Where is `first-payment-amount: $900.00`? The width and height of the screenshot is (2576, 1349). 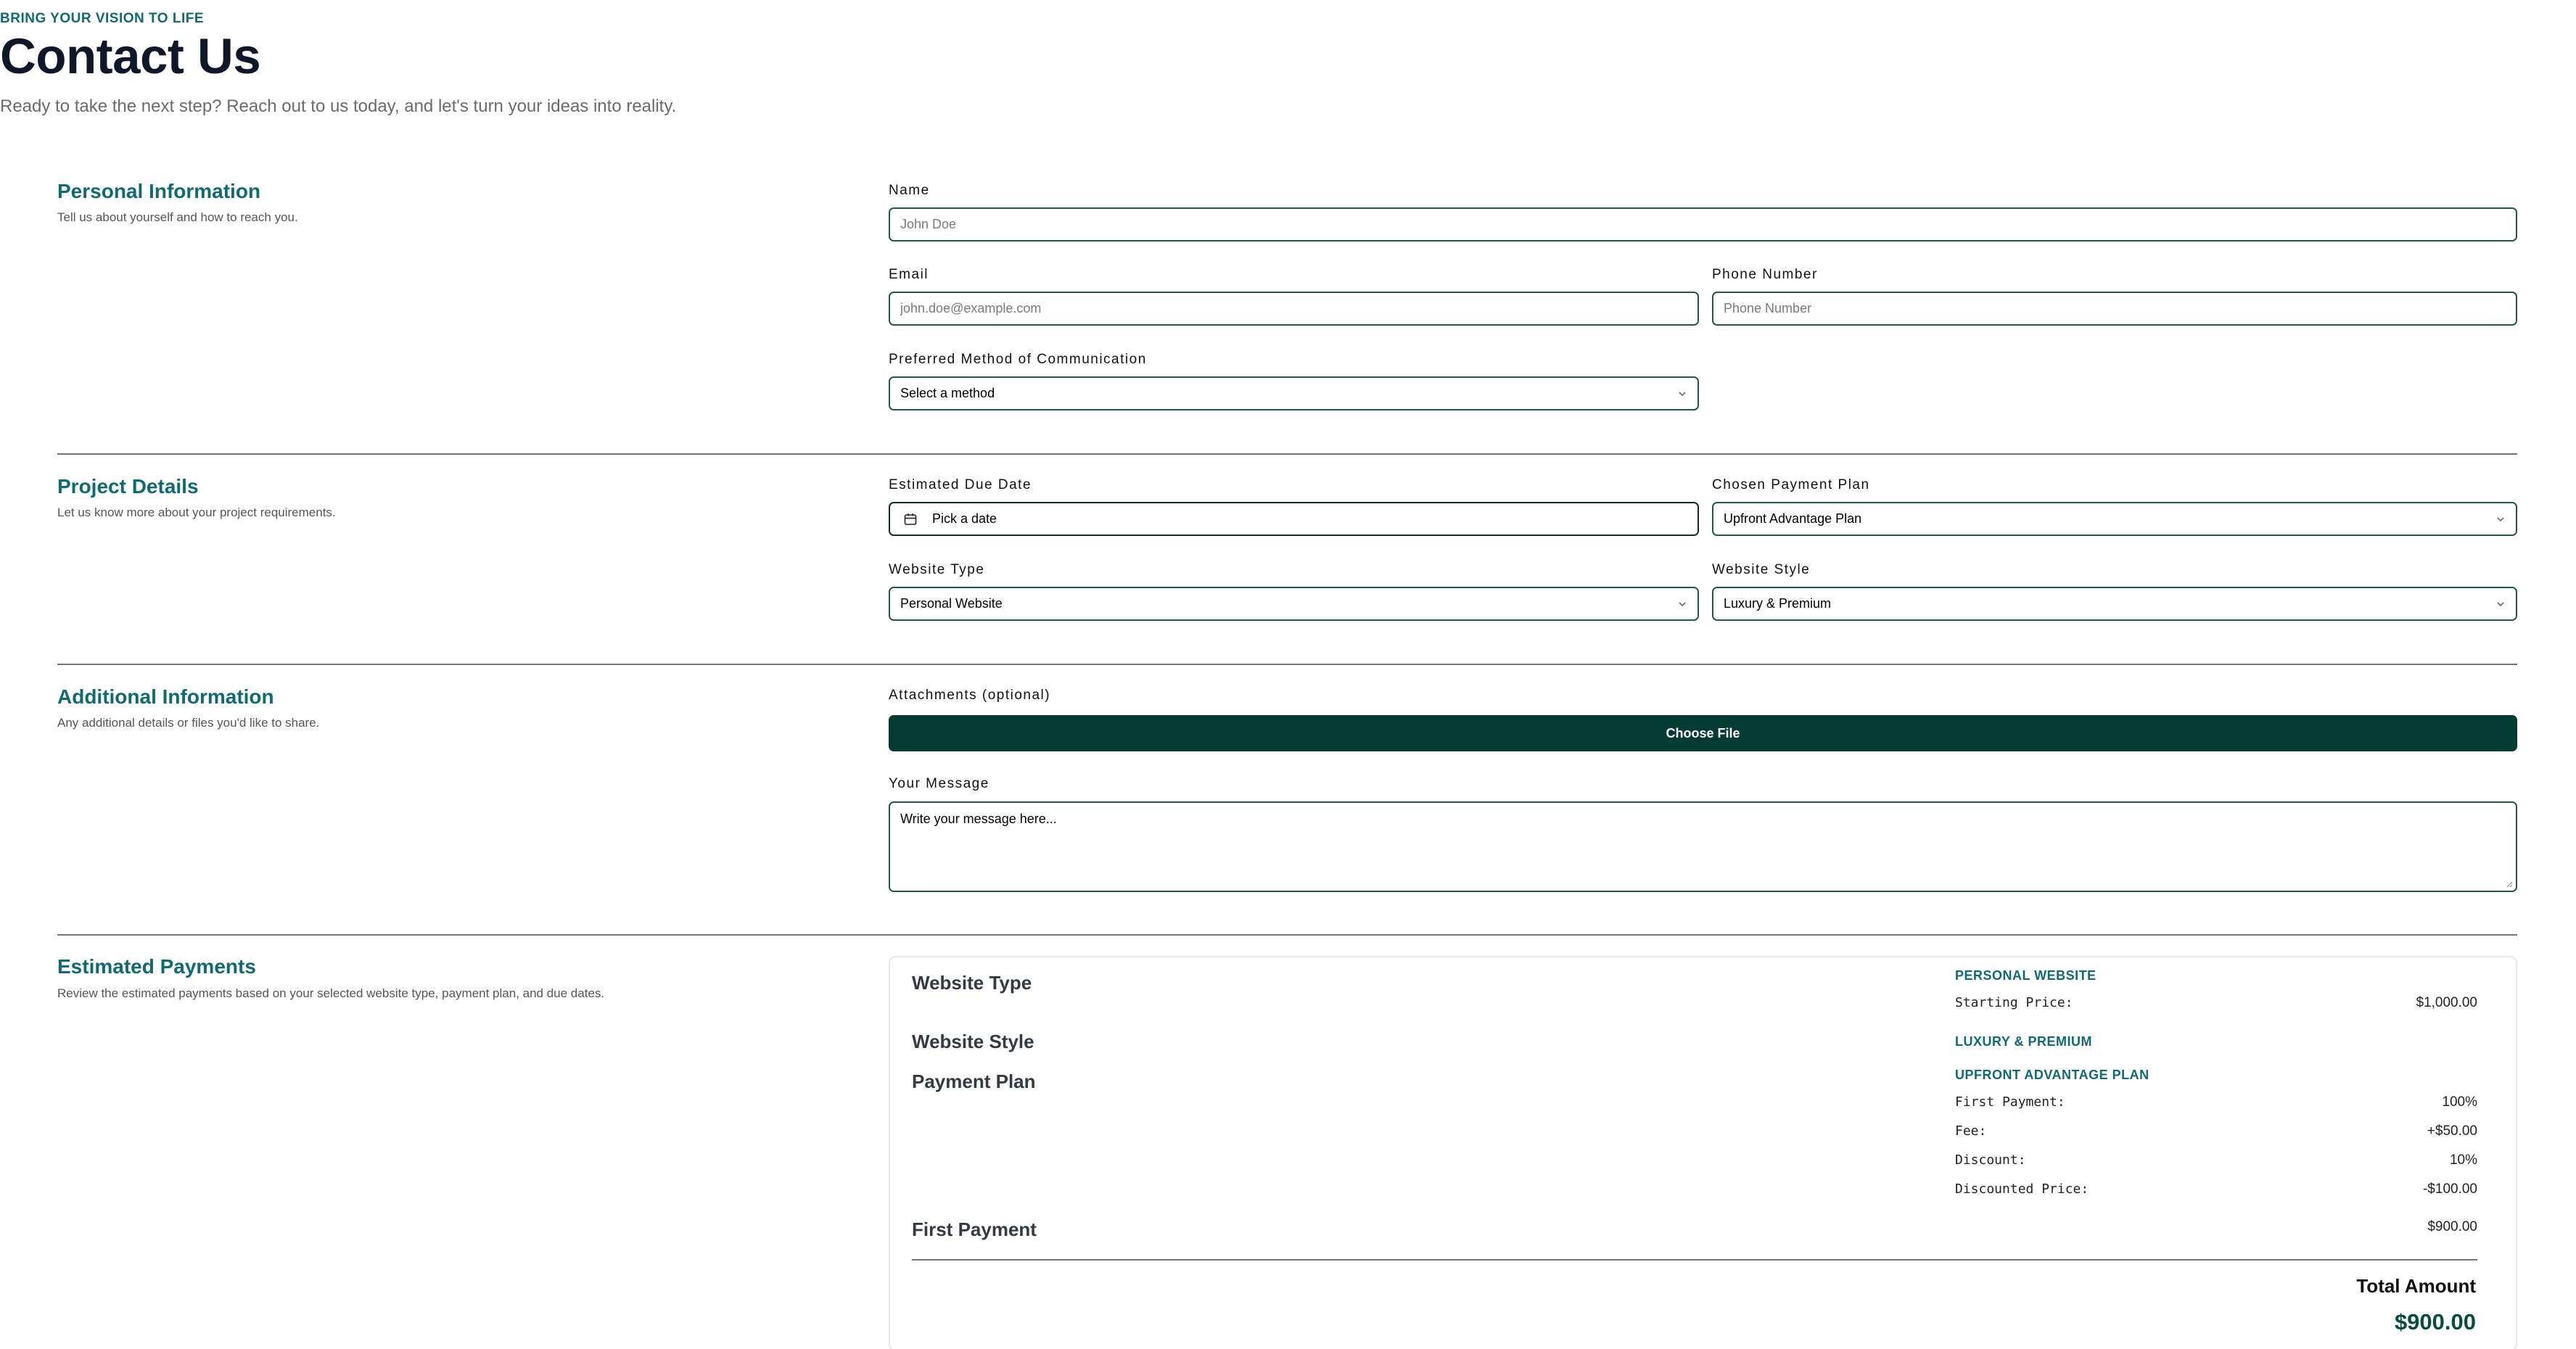 first-payment-amount: $900.00 is located at coordinates (2452, 1226).